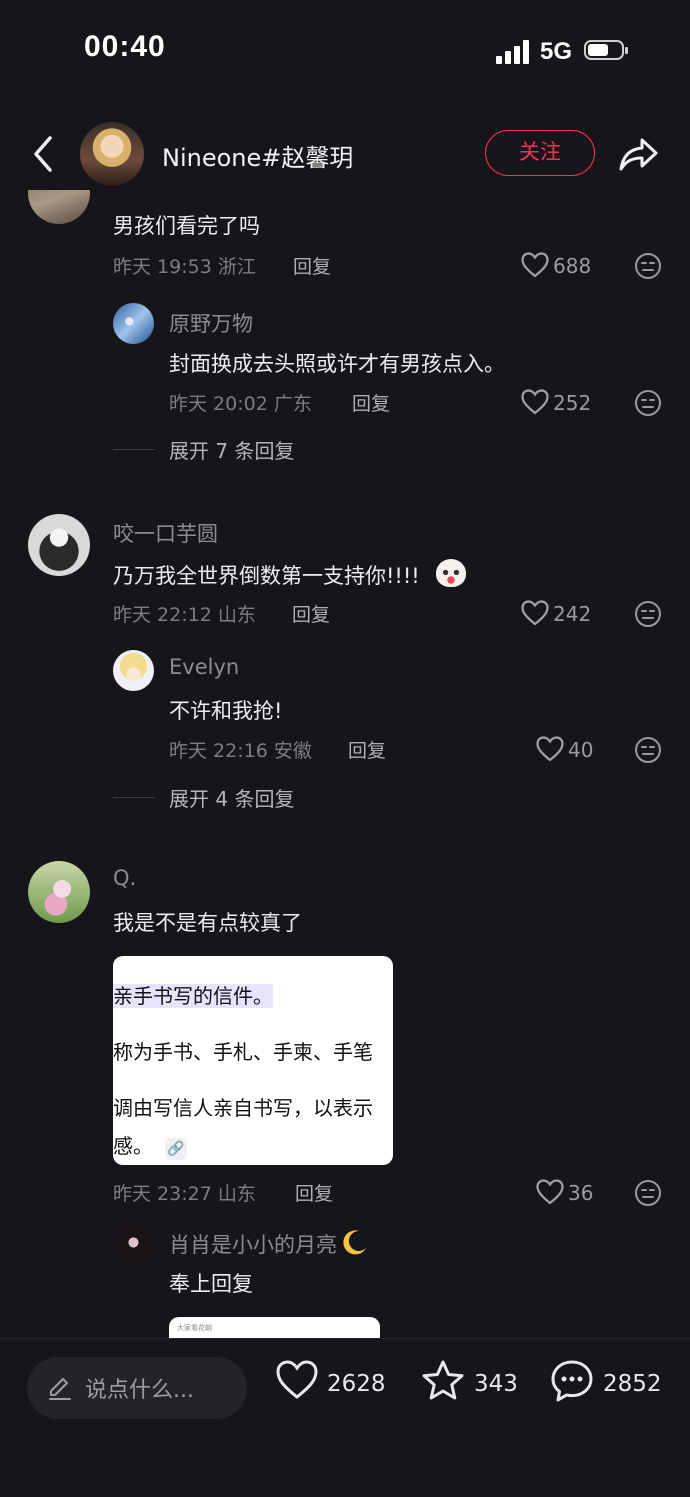 Image resolution: width=690 pixels, height=1497 pixels. What do you see at coordinates (243, 1052) in the screenshot?
I see `image-line: 称为手书、手札、手柬、手笔` at bounding box center [243, 1052].